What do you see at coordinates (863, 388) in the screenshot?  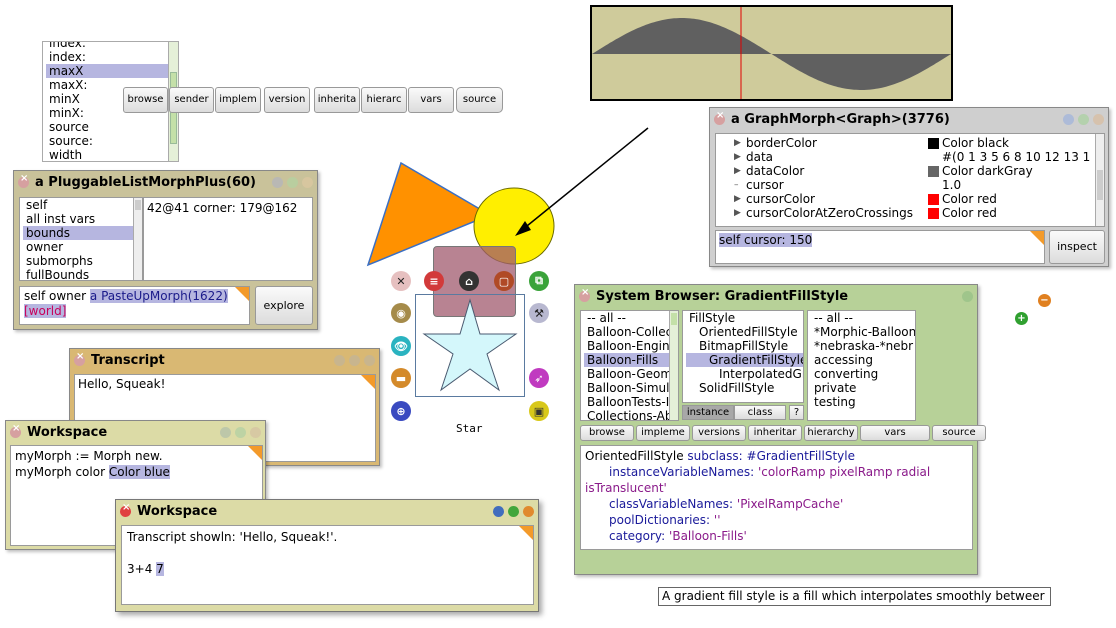 I see `protocol-item: private` at bounding box center [863, 388].